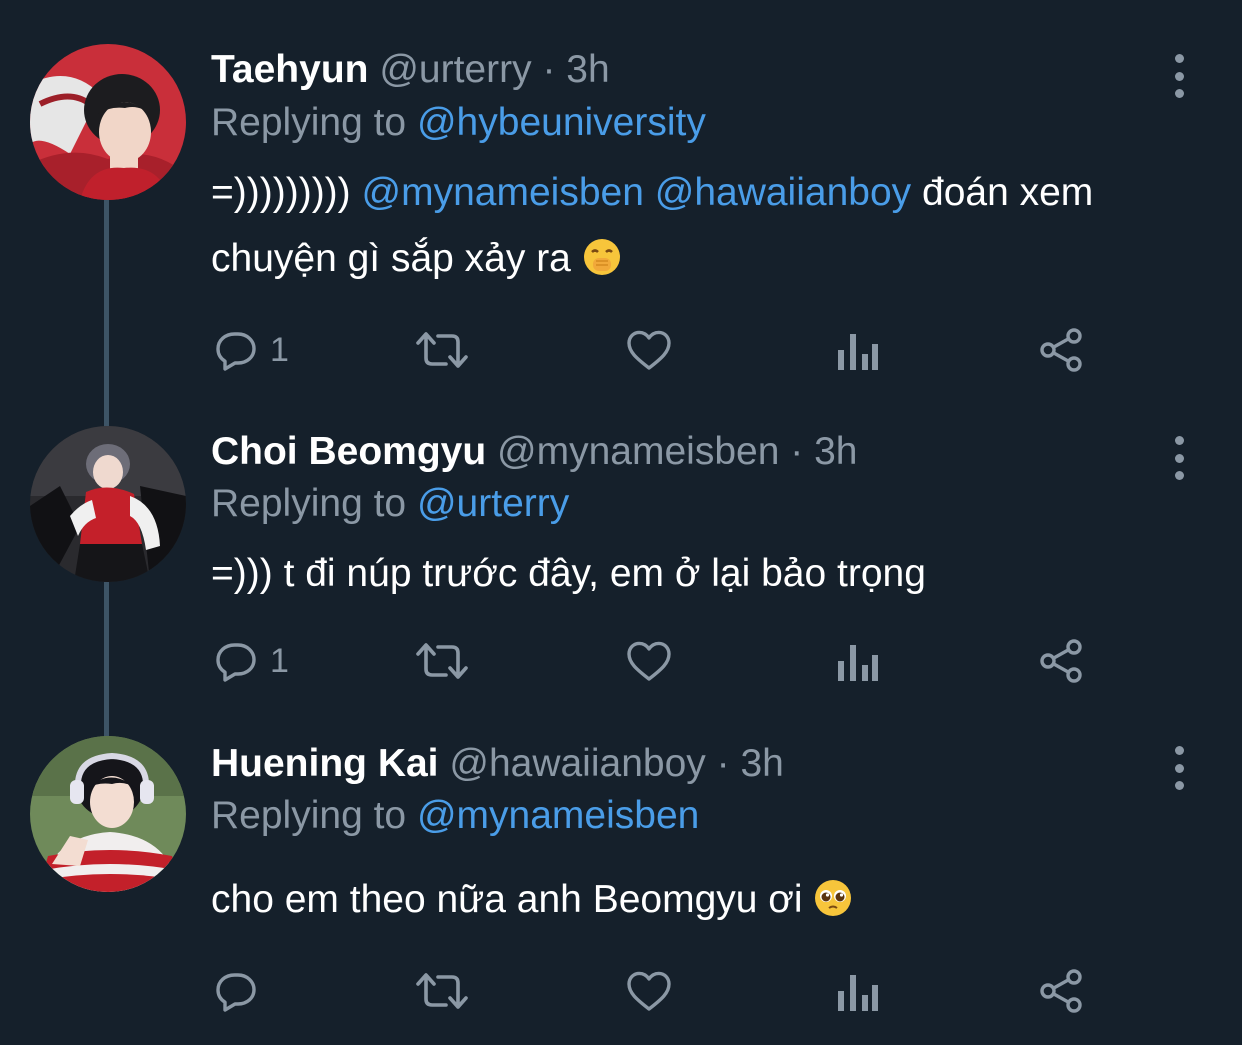 This screenshot has width=1242, height=1045. I want to click on display-name: Huening Kai, so click(325, 763).